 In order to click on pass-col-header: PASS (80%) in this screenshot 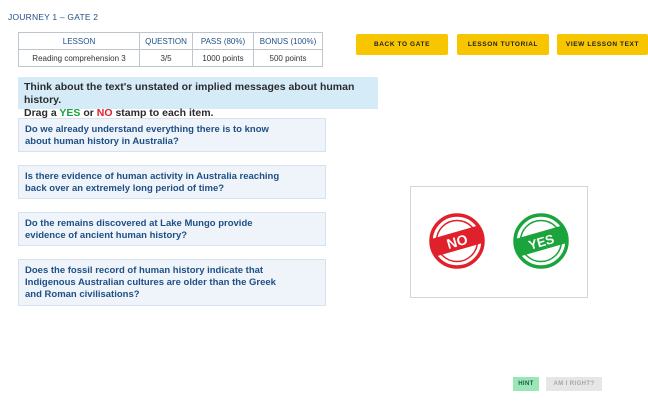, I will do `click(223, 41)`.